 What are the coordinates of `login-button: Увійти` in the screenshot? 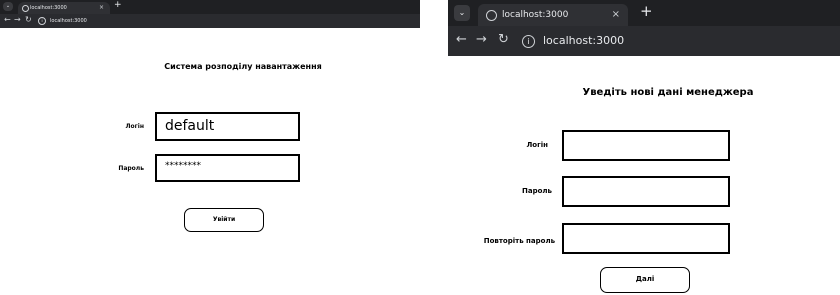 It's located at (224, 220).